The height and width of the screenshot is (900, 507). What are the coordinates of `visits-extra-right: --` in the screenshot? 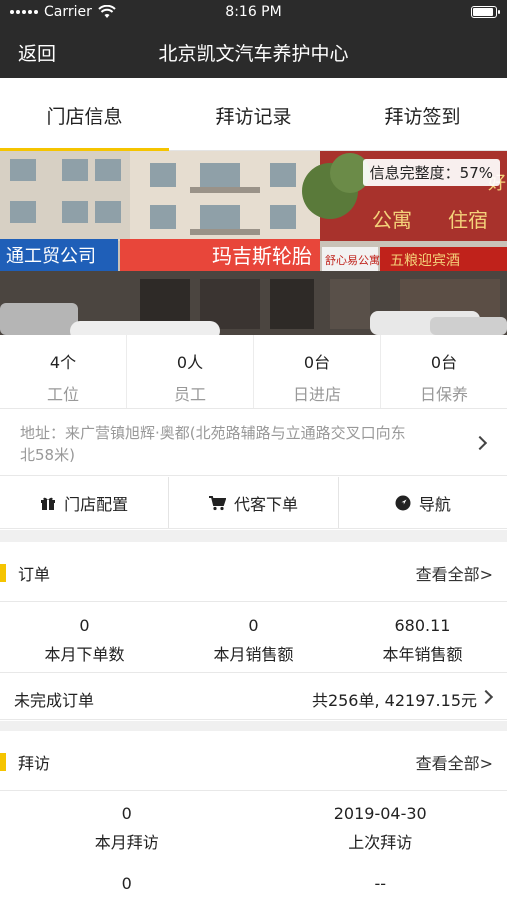 It's located at (380, 881).